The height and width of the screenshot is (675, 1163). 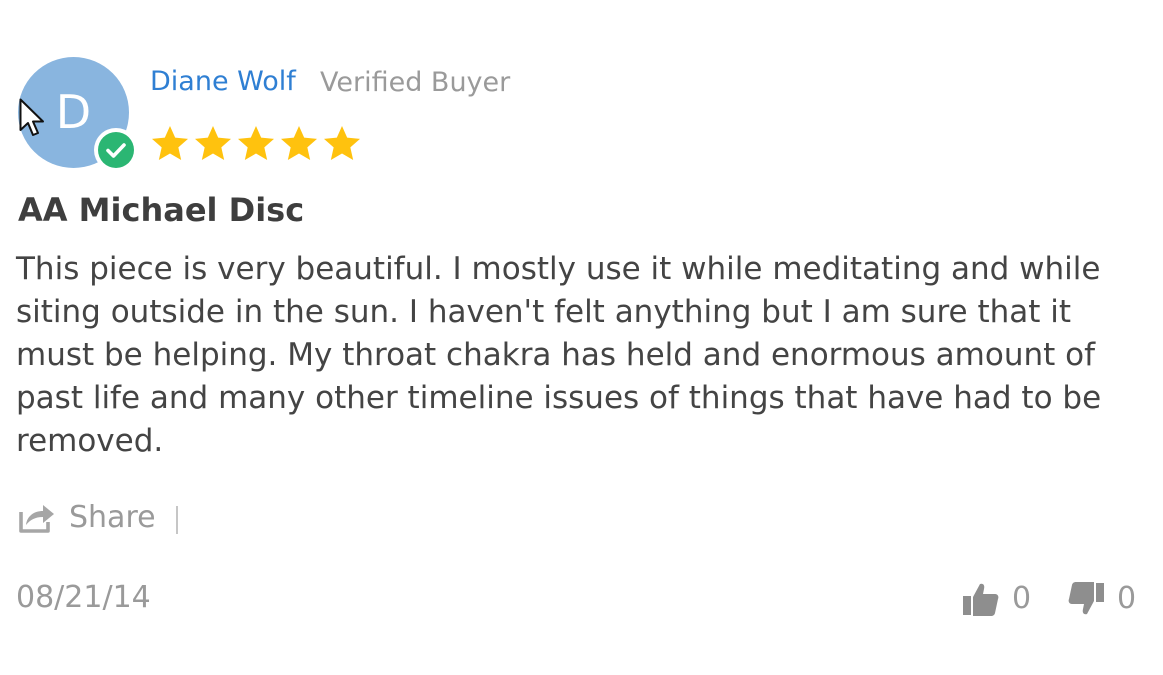 I want to click on star-rating, so click(x=257, y=144).